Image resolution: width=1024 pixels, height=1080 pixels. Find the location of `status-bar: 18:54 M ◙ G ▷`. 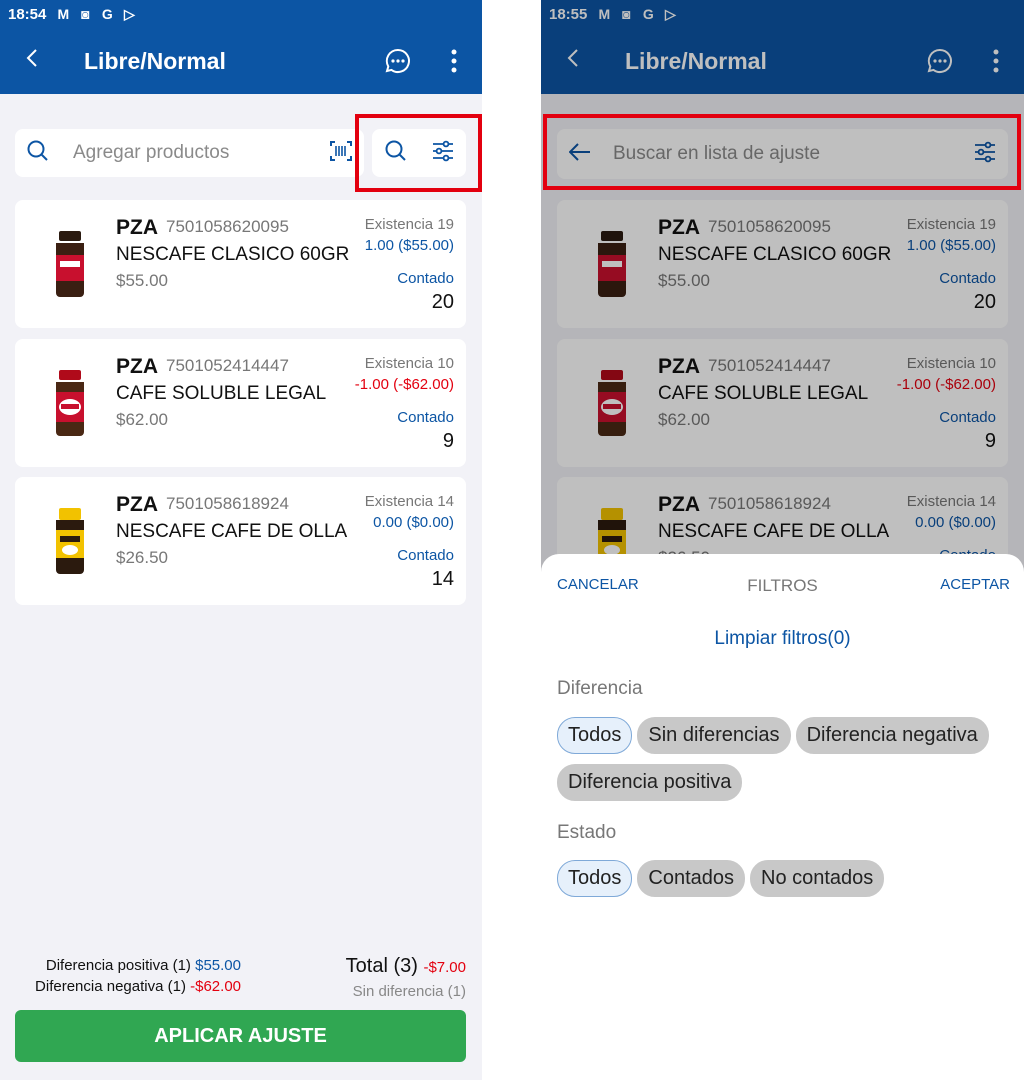

status-bar: 18:54 M ◙ G ▷ is located at coordinates (241, 14).